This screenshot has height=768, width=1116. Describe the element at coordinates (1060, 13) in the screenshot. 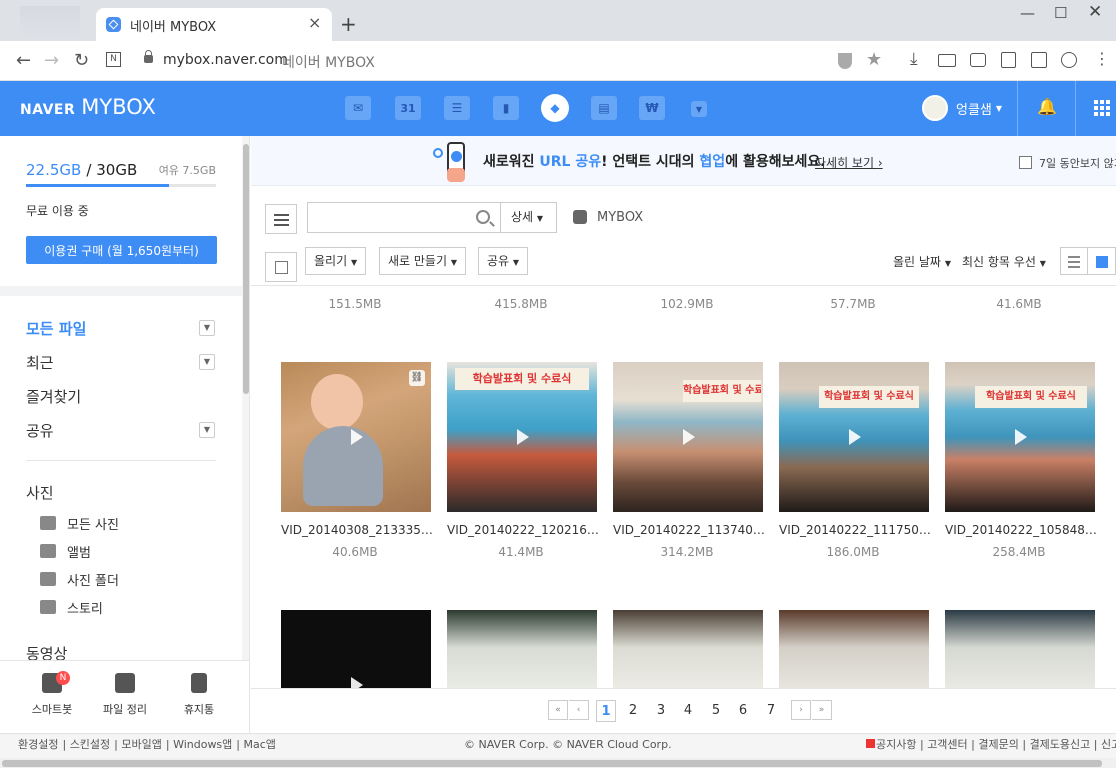

I see `maximize-icon: ☐` at that location.